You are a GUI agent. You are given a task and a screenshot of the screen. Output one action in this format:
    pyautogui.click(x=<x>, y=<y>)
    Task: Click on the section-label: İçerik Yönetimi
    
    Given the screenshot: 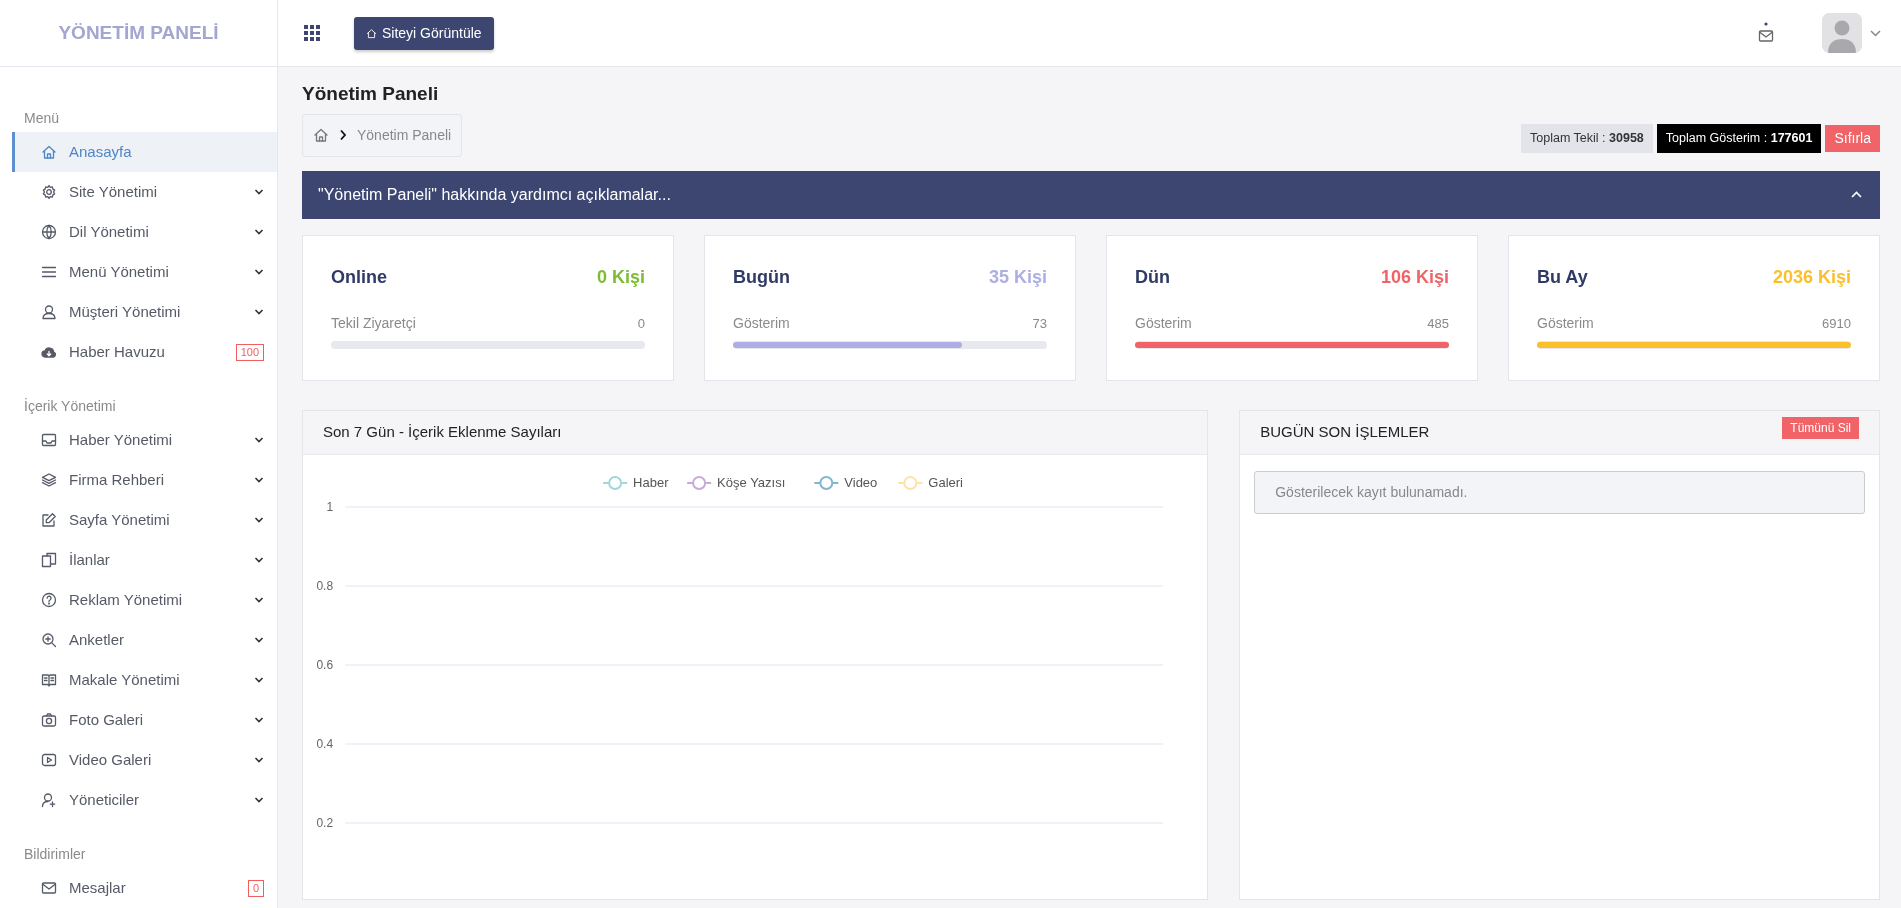 What is the action you would take?
    pyautogui.click(x=70, y=406)
    